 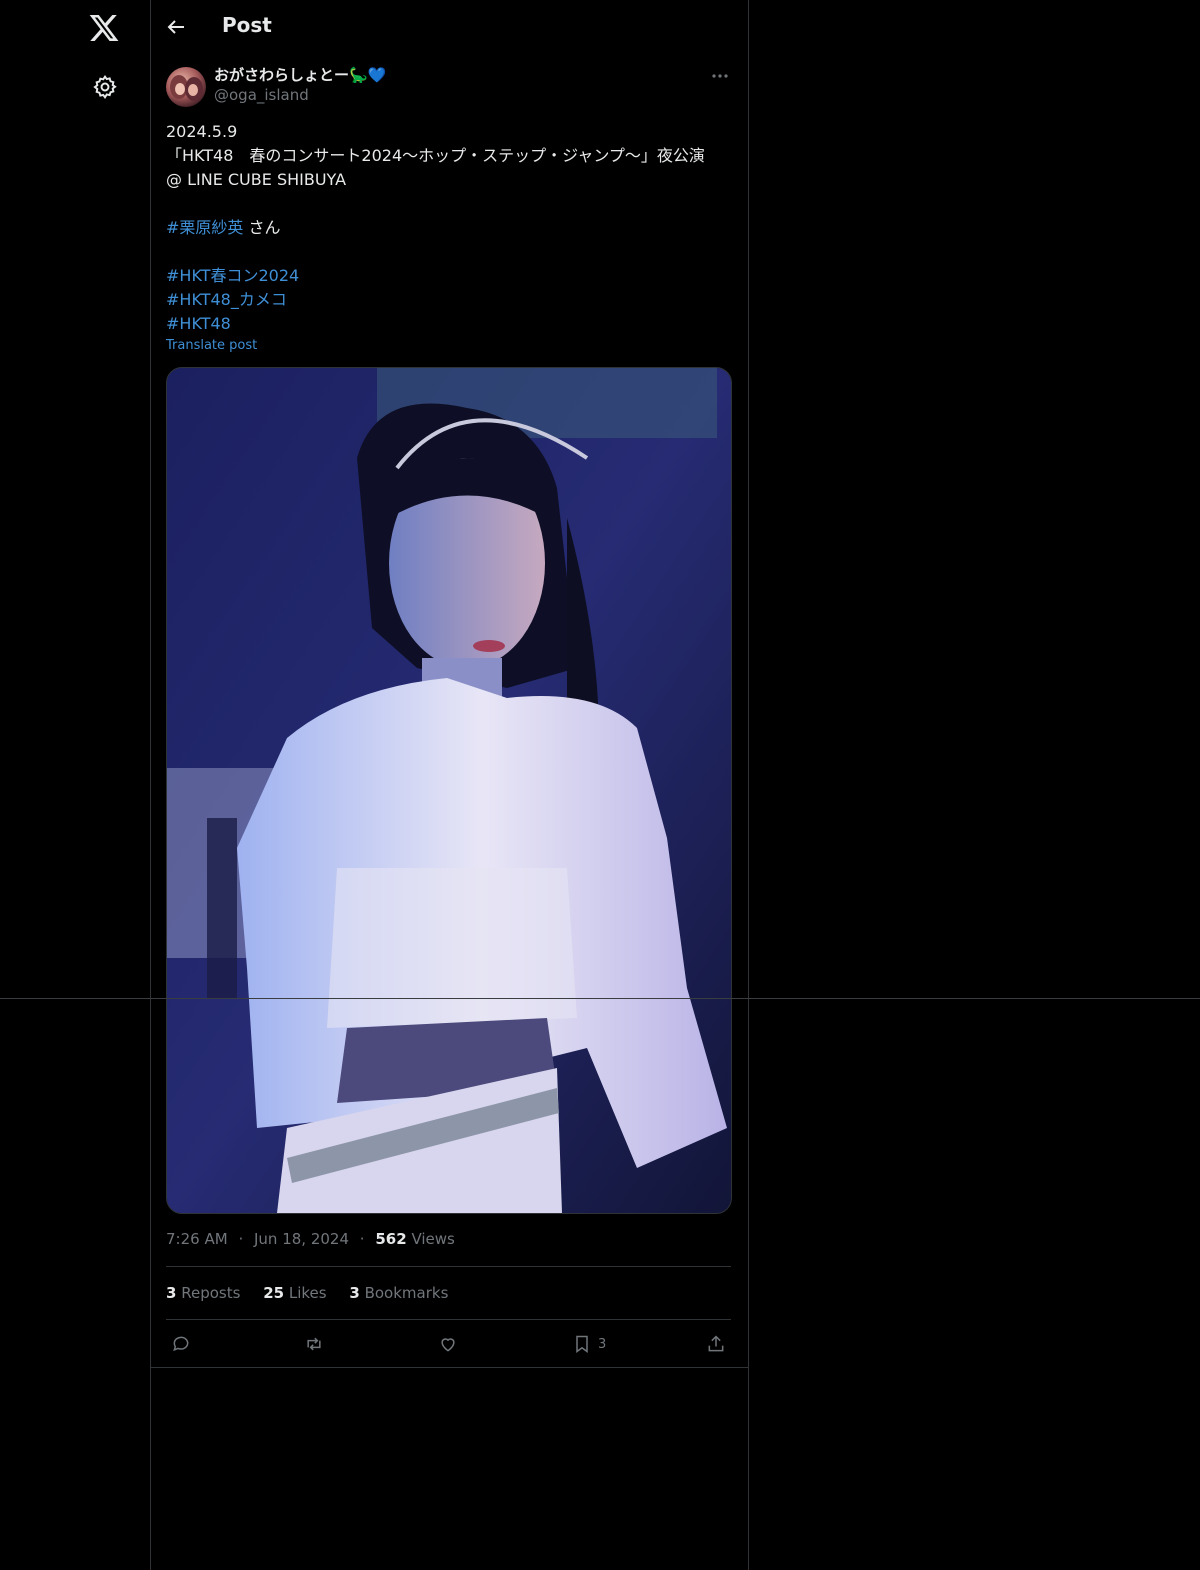 What do you see at coordinates (211, 345) in the screenshot?
I see `translate-post-link: Translate post` at bounding box center [211, 345].